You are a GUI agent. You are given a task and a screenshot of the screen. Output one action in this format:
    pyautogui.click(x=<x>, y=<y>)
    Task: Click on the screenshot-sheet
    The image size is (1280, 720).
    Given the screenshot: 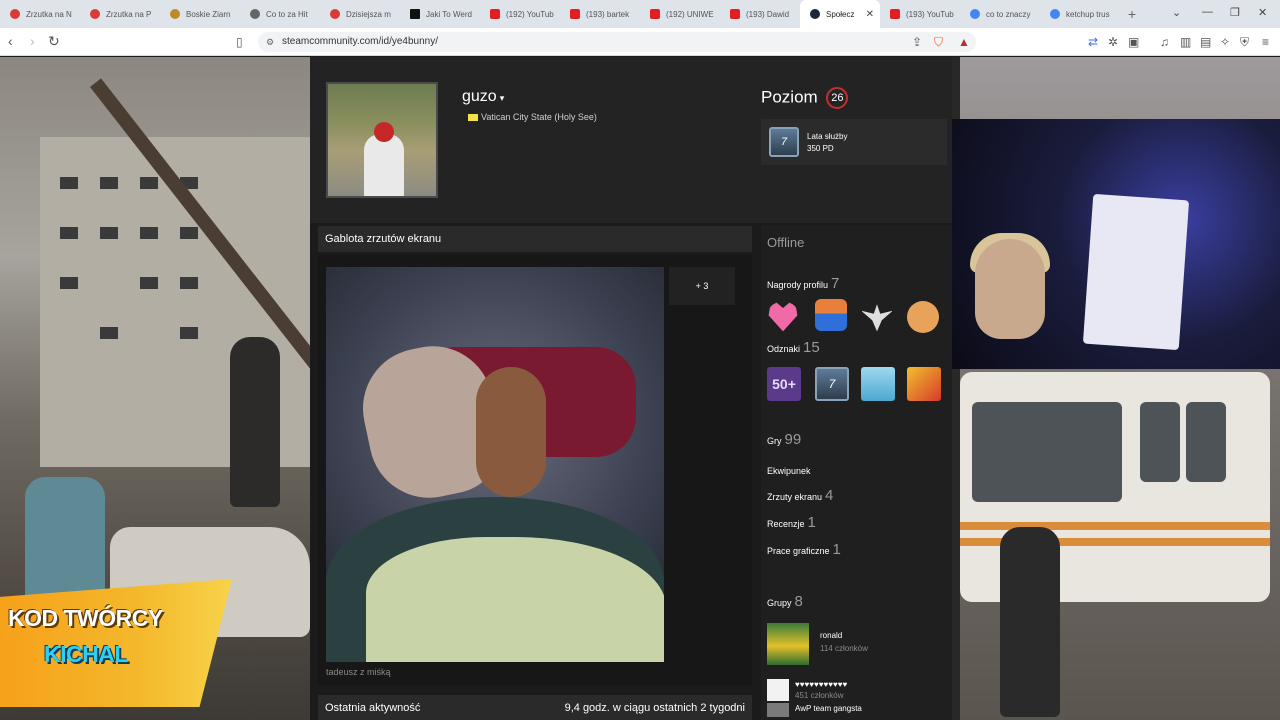 What is the action you would take?
    pyautogui.click(x=515, y=599)
    